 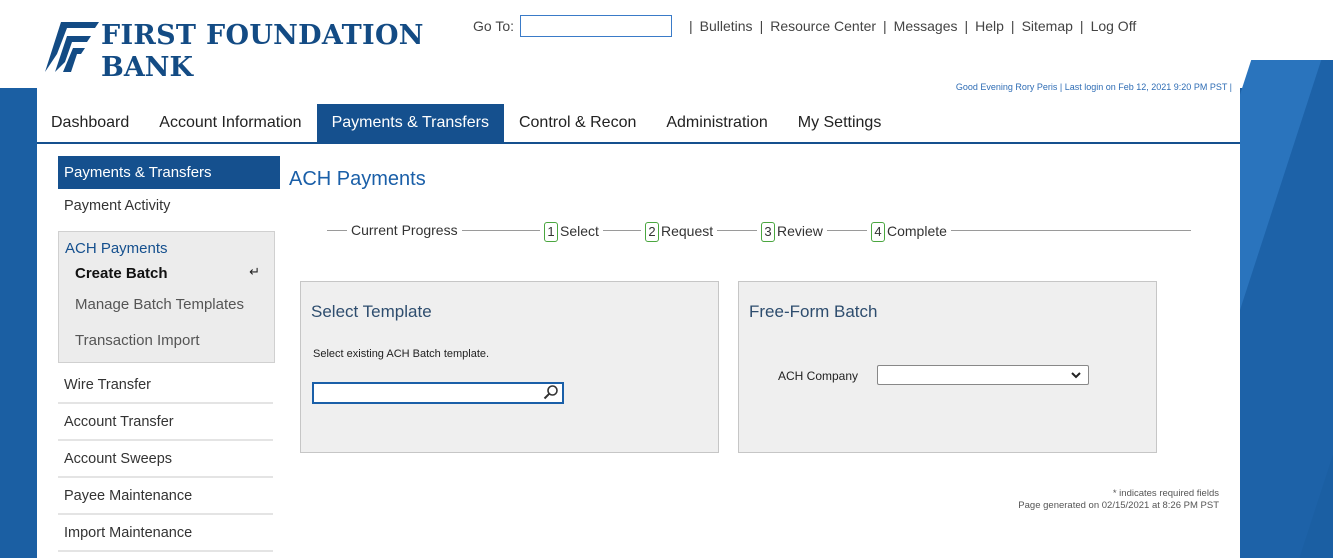 I want to click on sidebar-item-manage-batch-templates: Manage Batch Templates, so click(x=166, y=304).